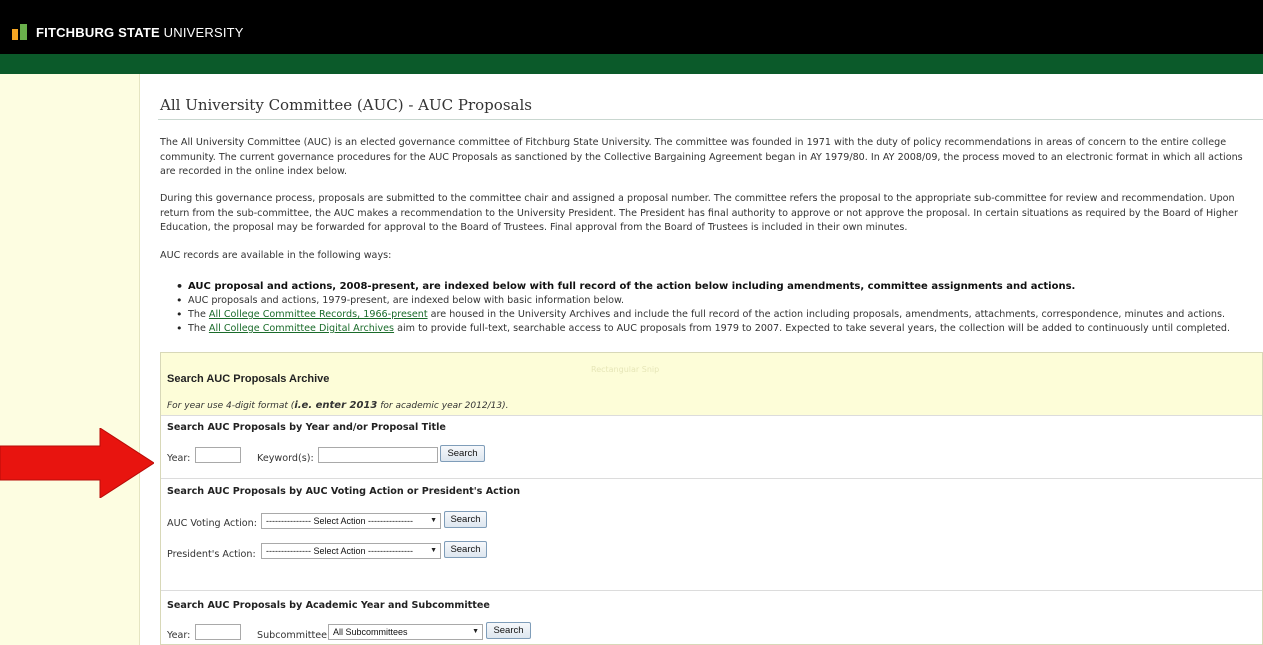  Describe the element at coordinates (285, 458) in the screenshot. I see `keyword-label: Keyword(s):` at that location.